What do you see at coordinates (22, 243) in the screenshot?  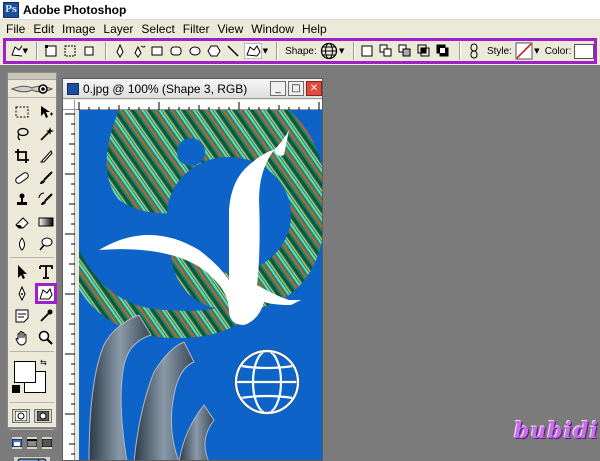 I see `blur-tool` at bounding box center [22, 243].